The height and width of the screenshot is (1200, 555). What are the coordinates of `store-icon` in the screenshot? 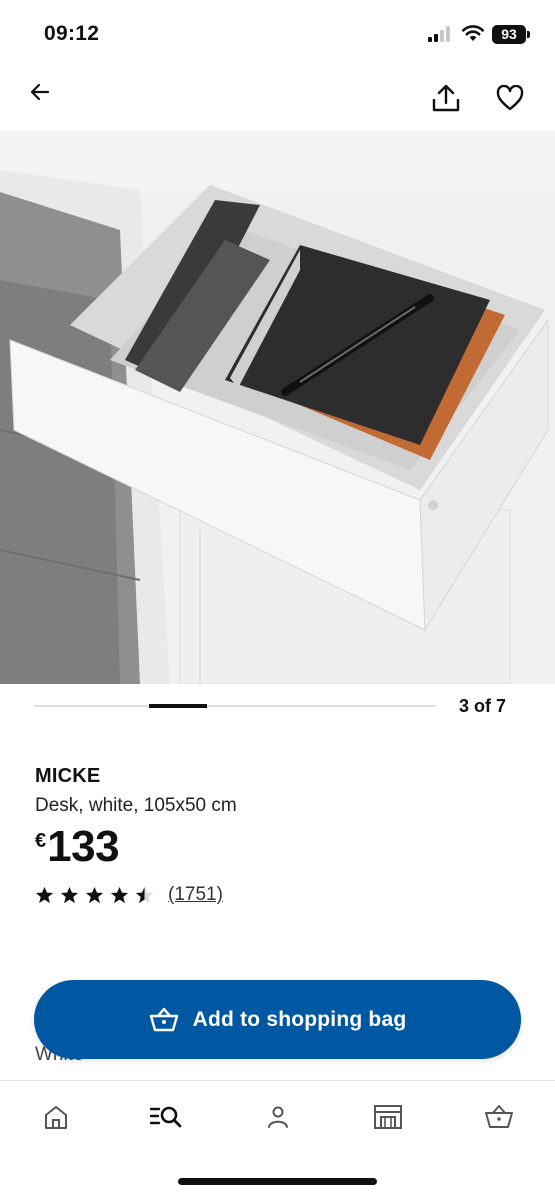 It's located at (388, 1117).